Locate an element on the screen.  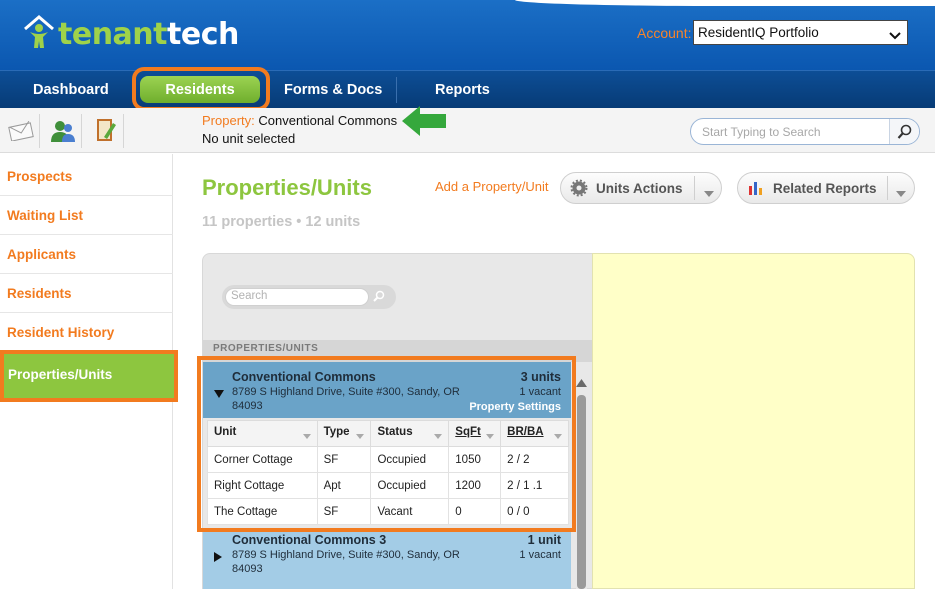
gear-icon is located at coordinates (579, 188).